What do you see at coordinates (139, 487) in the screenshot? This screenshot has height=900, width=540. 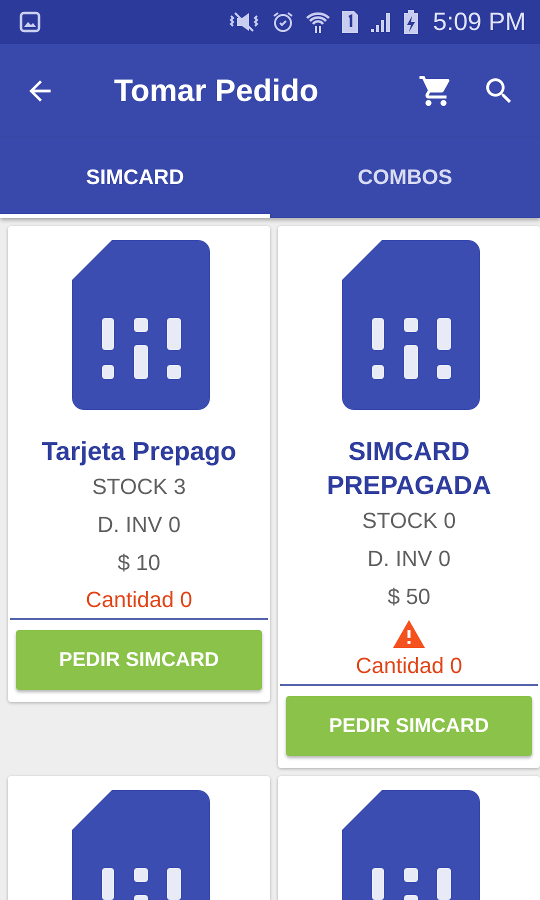 I see `stock-label: STOCK 3` at bounding box center [139, 487].